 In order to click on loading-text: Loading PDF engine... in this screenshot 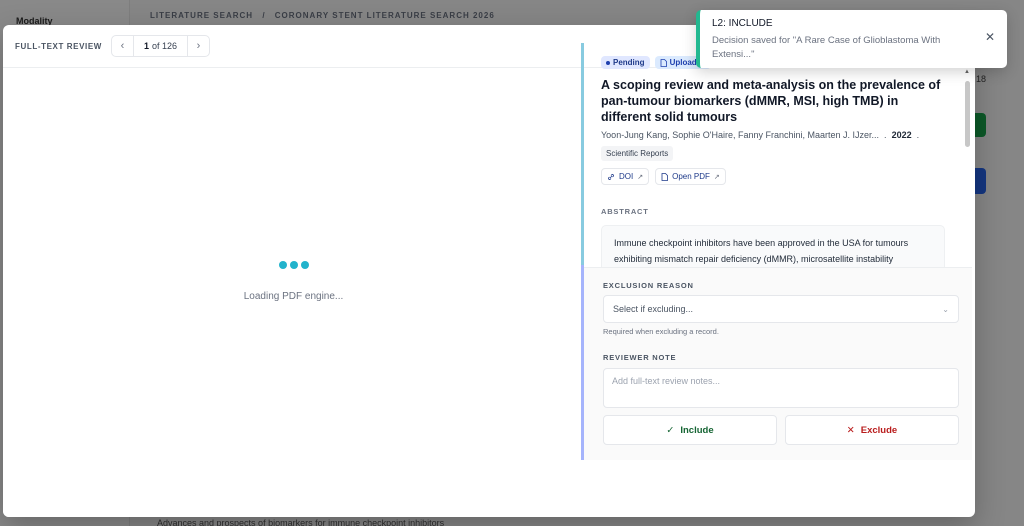, I will do `click(293, 296)`.